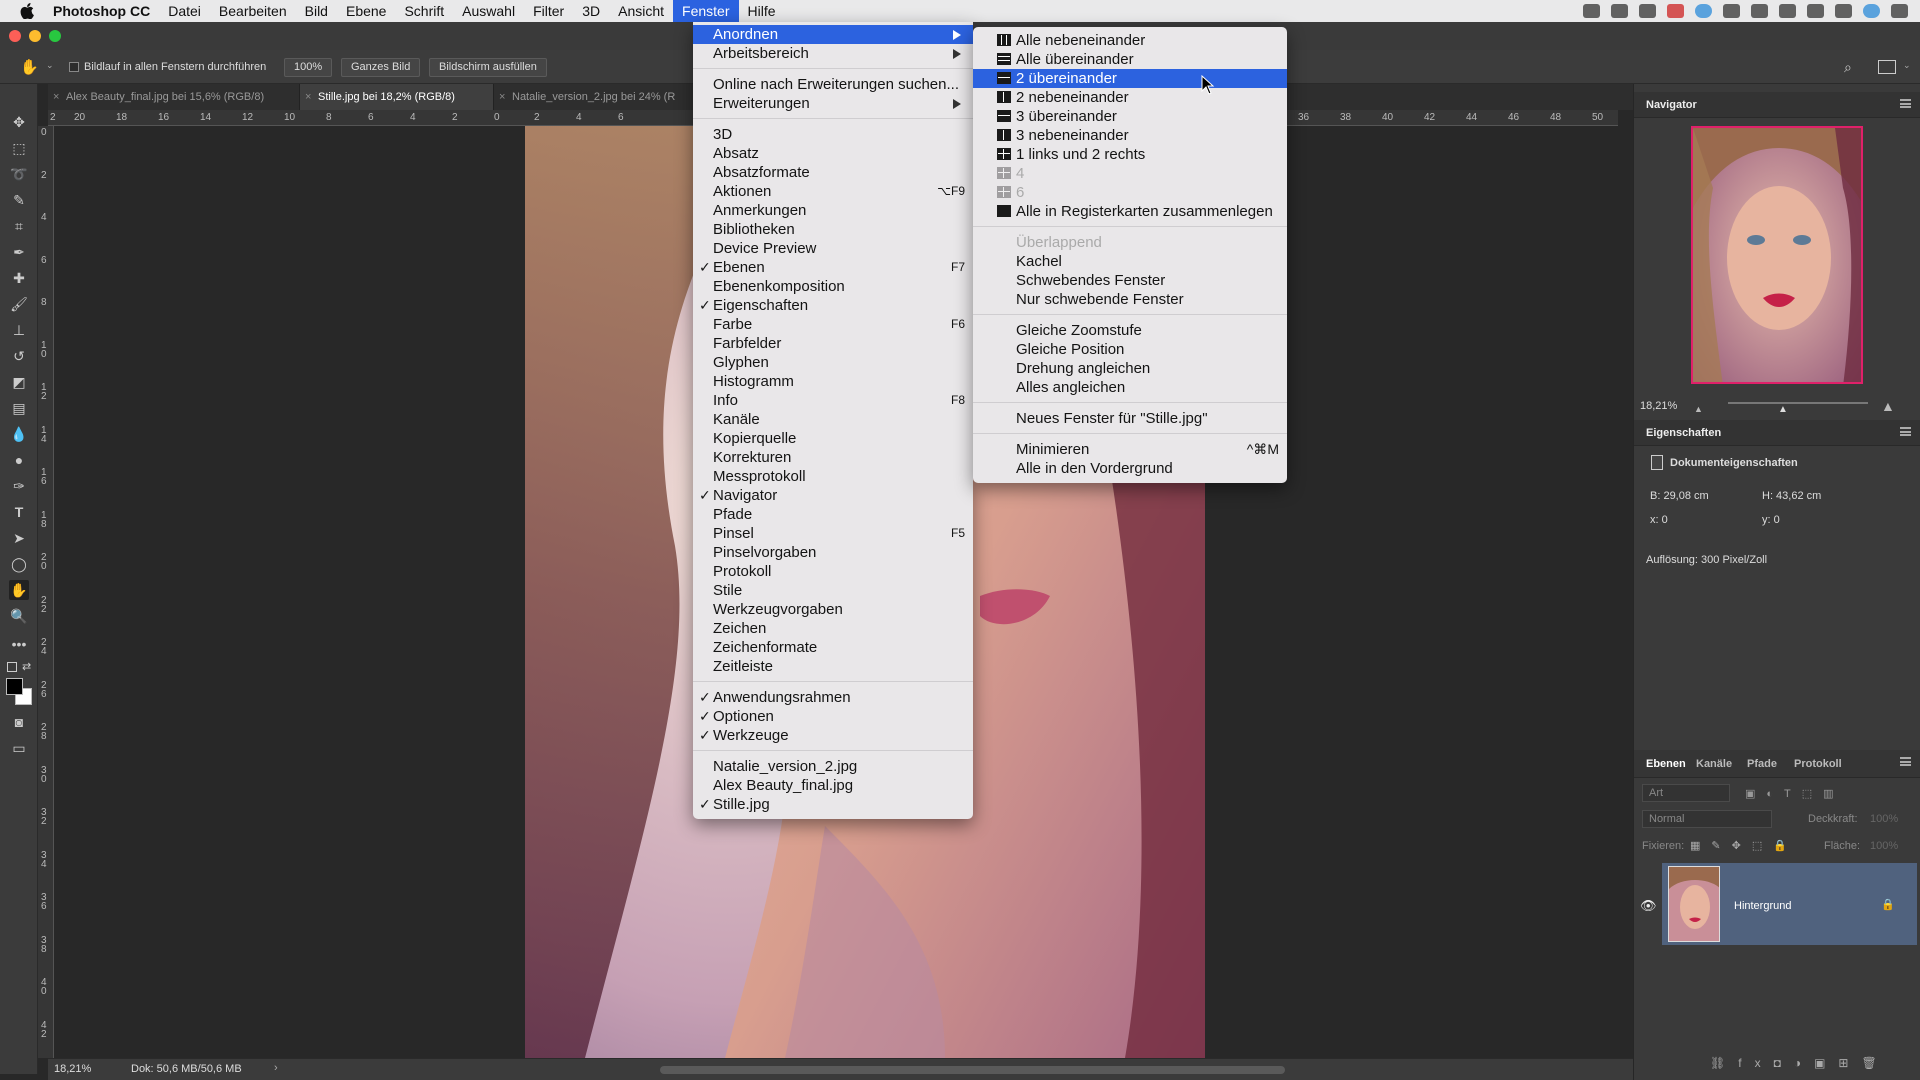  Describe the element at coordinates (833, 552) in the screenshot. I see `menu-item-pinselvorgaben: Pinselvorgaben` at that location.